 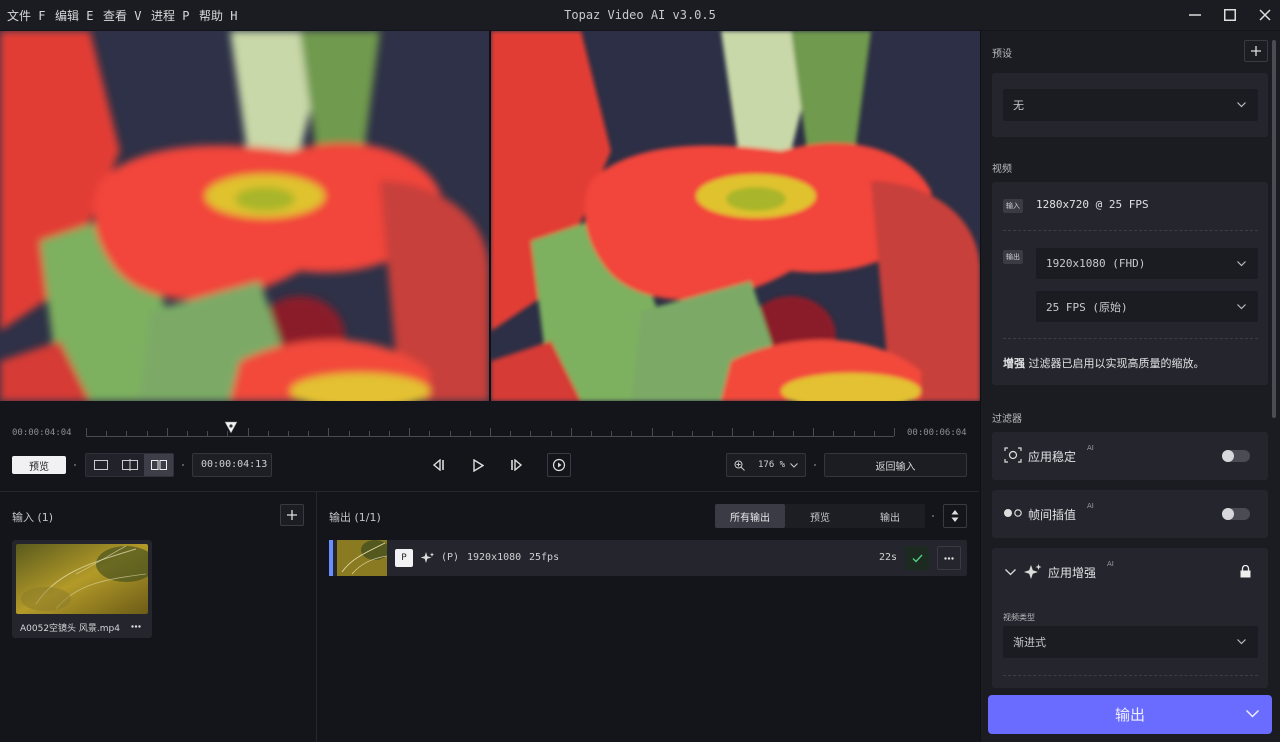 I want to click on current-time-field: 00:00:04:13, so click(x=232, y=465).